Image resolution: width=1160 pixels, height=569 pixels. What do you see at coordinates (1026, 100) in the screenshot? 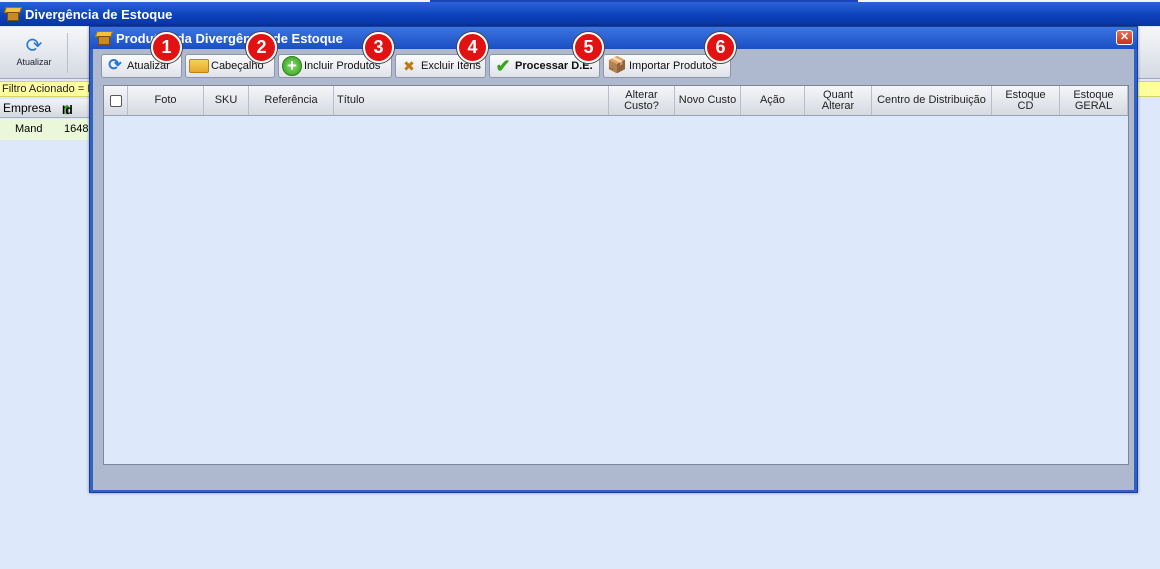
I see `col-estoque-cd: Estoque CD` at bounding box center [1026, 100].